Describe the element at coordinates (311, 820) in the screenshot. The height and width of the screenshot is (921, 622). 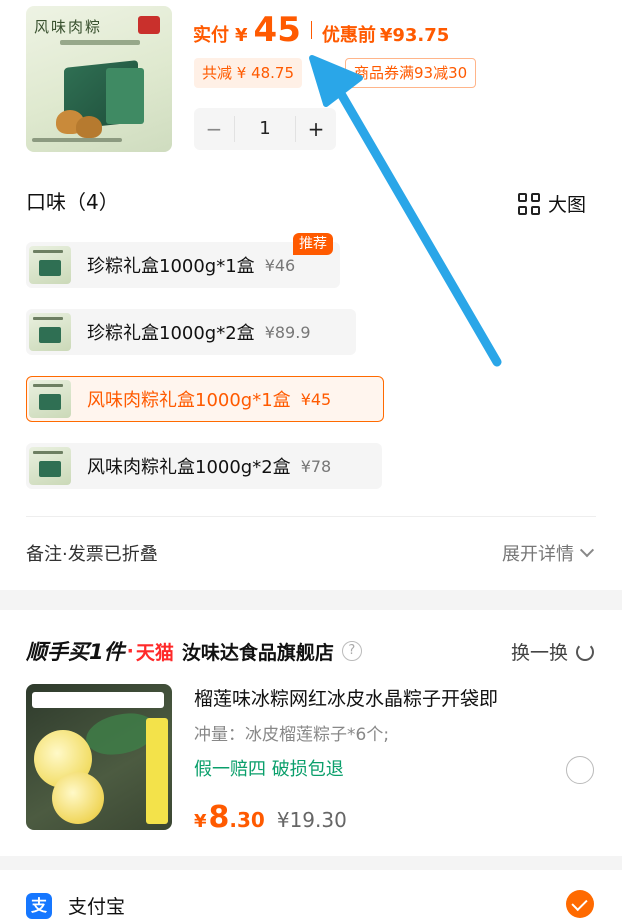
I see `addon-original-price: ¥19.30` at that location.